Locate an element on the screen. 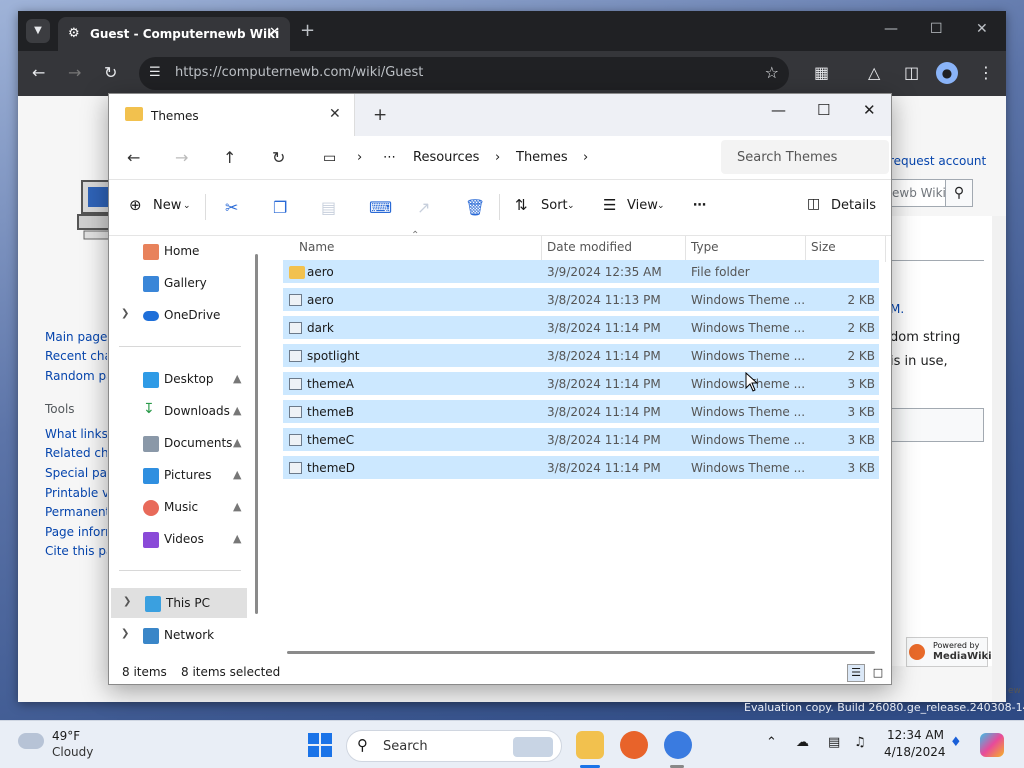 This screenshot has height=768, width=1024. rename-icon: ⌨ is located at coordinates (380, 207).